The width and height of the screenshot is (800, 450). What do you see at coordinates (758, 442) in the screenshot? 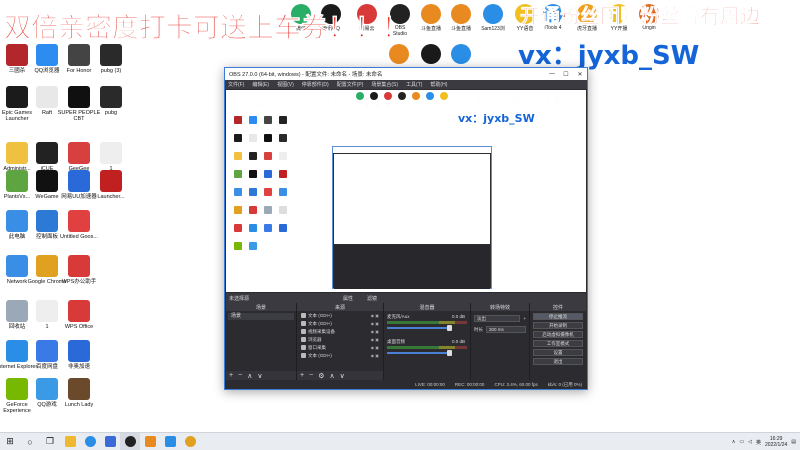
I see `language-indicator: 英` at bounding box center [758, 442].